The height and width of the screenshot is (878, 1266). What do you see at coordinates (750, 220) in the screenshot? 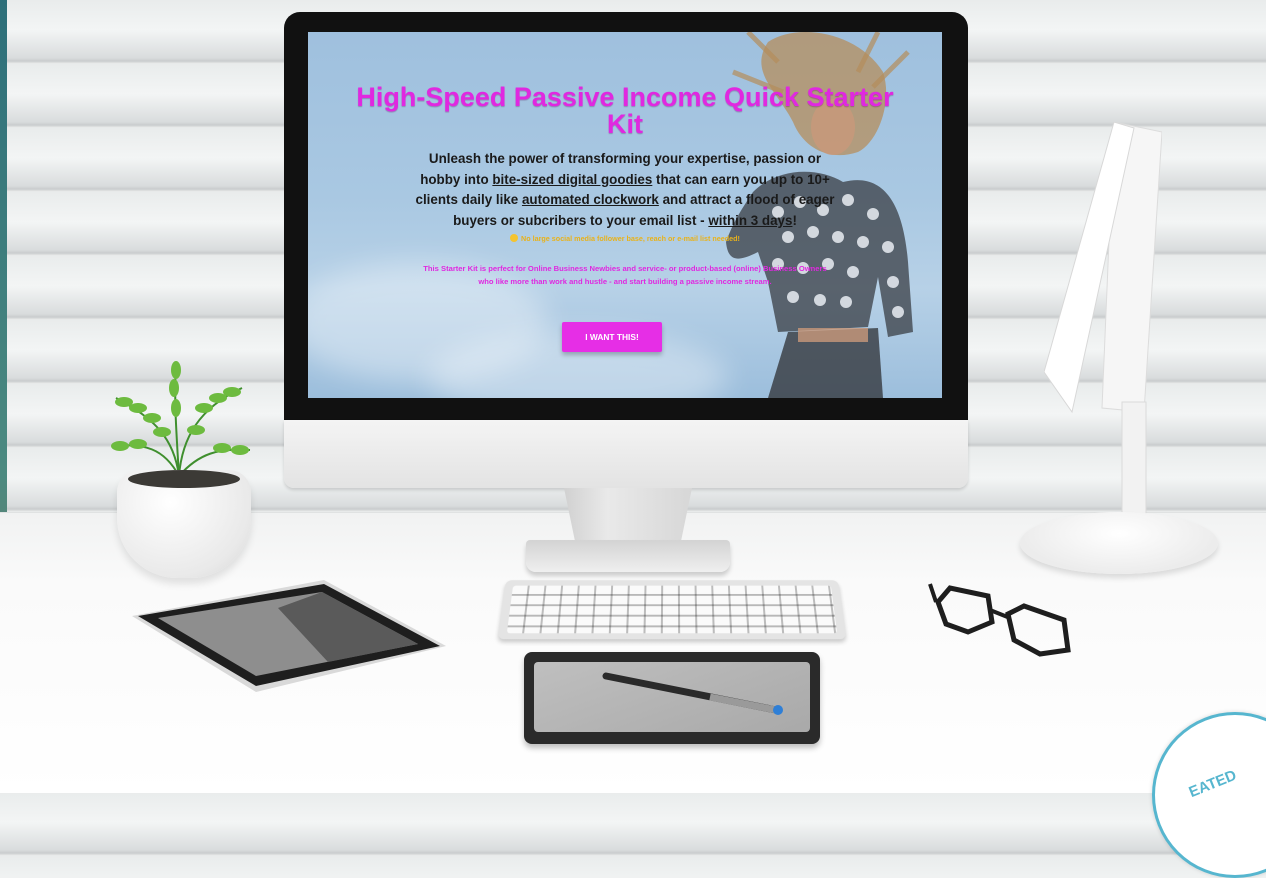
I see `link-within-3-days: within 3 days` at bounding box center [750, 220].